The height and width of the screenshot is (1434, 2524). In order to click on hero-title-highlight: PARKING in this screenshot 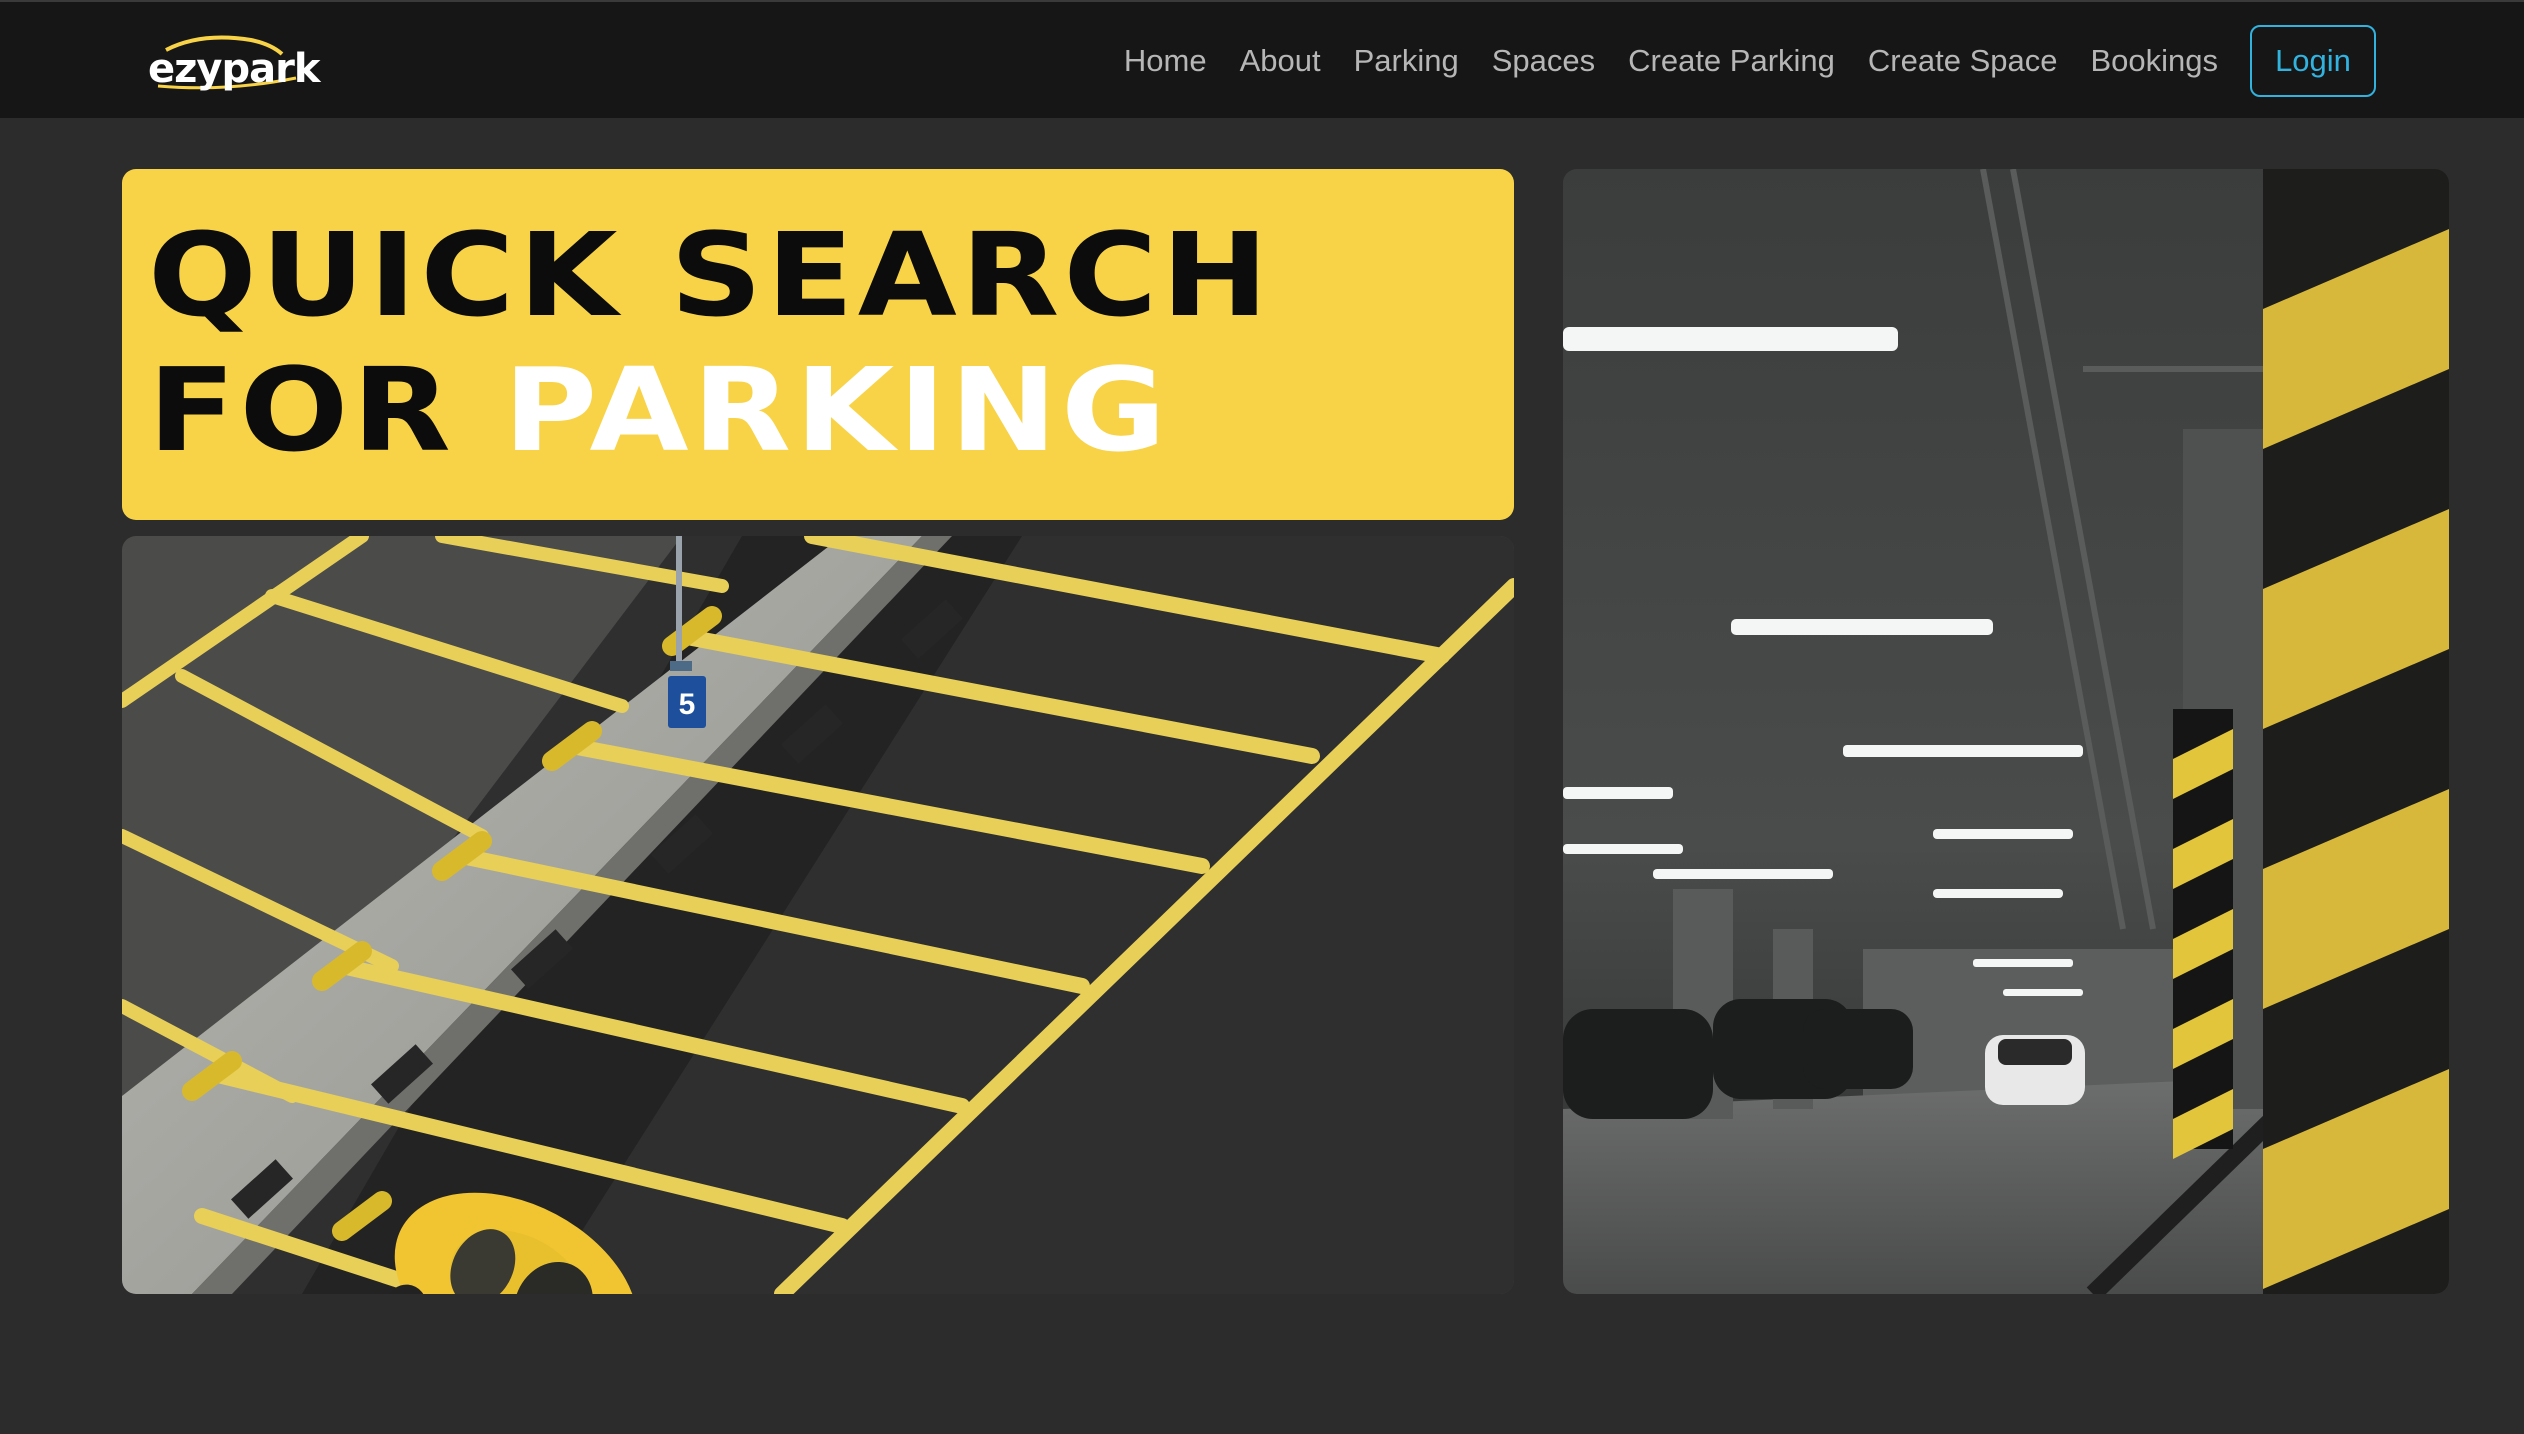, I will do `click(837, 411)`.